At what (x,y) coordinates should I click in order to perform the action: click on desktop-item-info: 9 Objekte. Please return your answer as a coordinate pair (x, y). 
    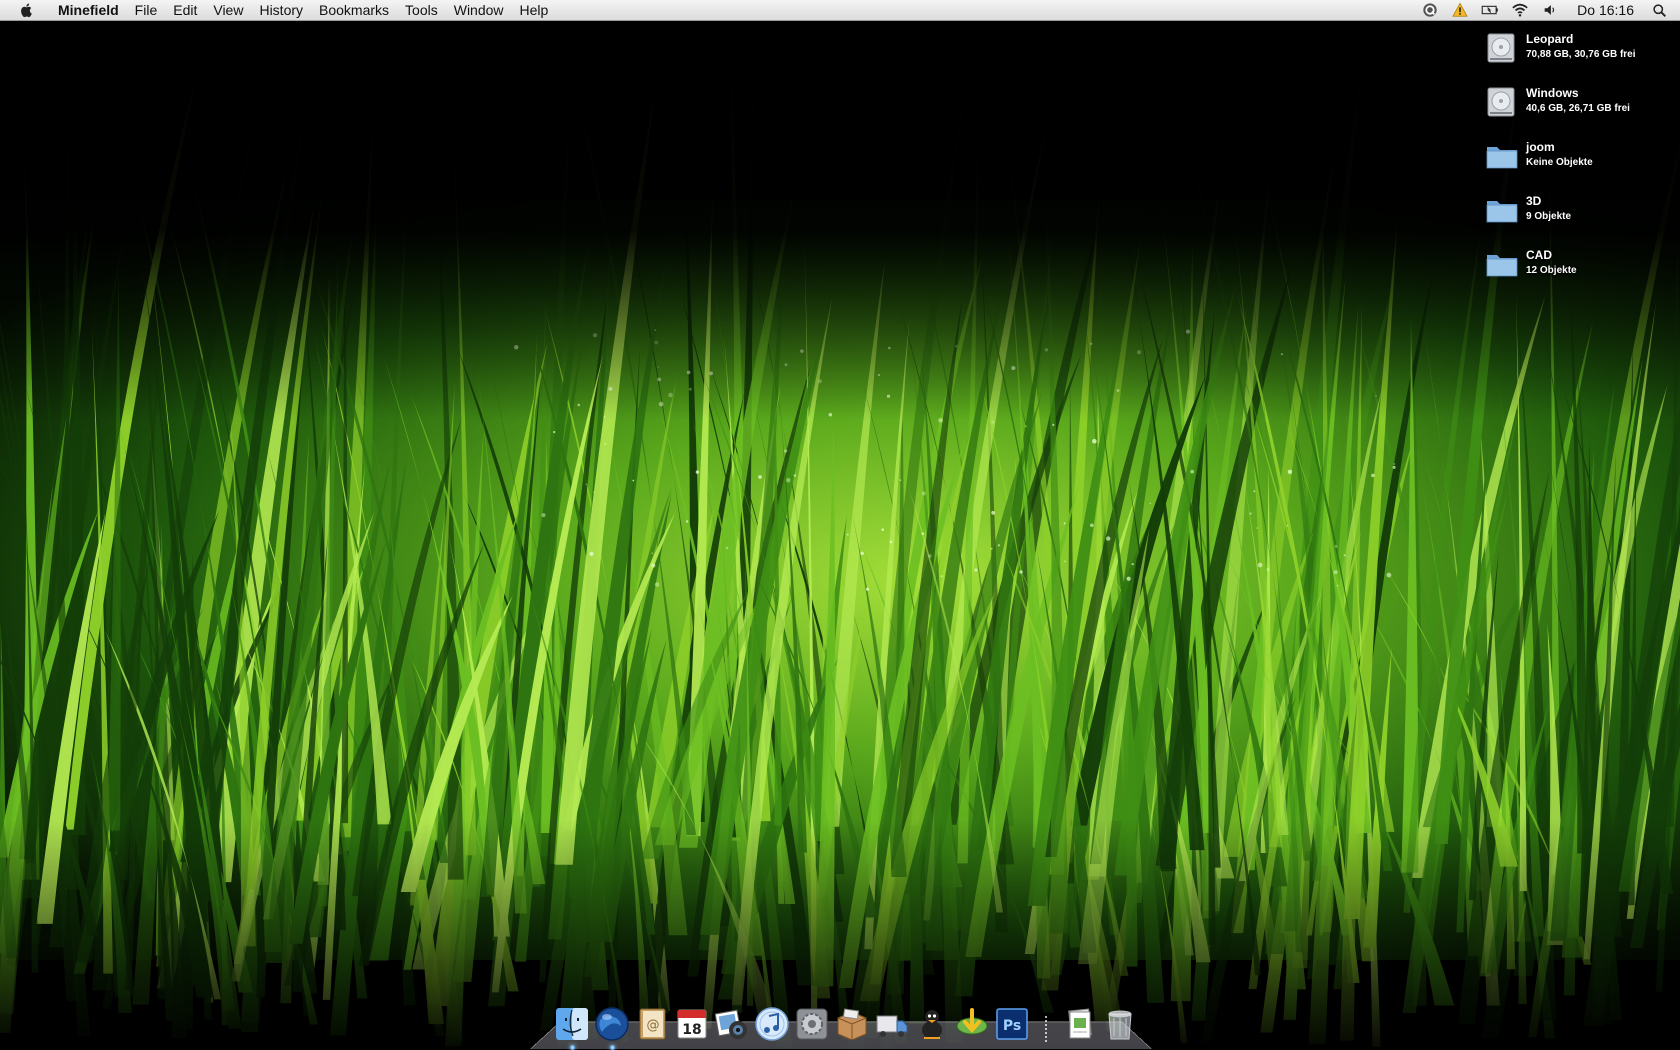
    Looking at the image, I should click on (1549, 216).